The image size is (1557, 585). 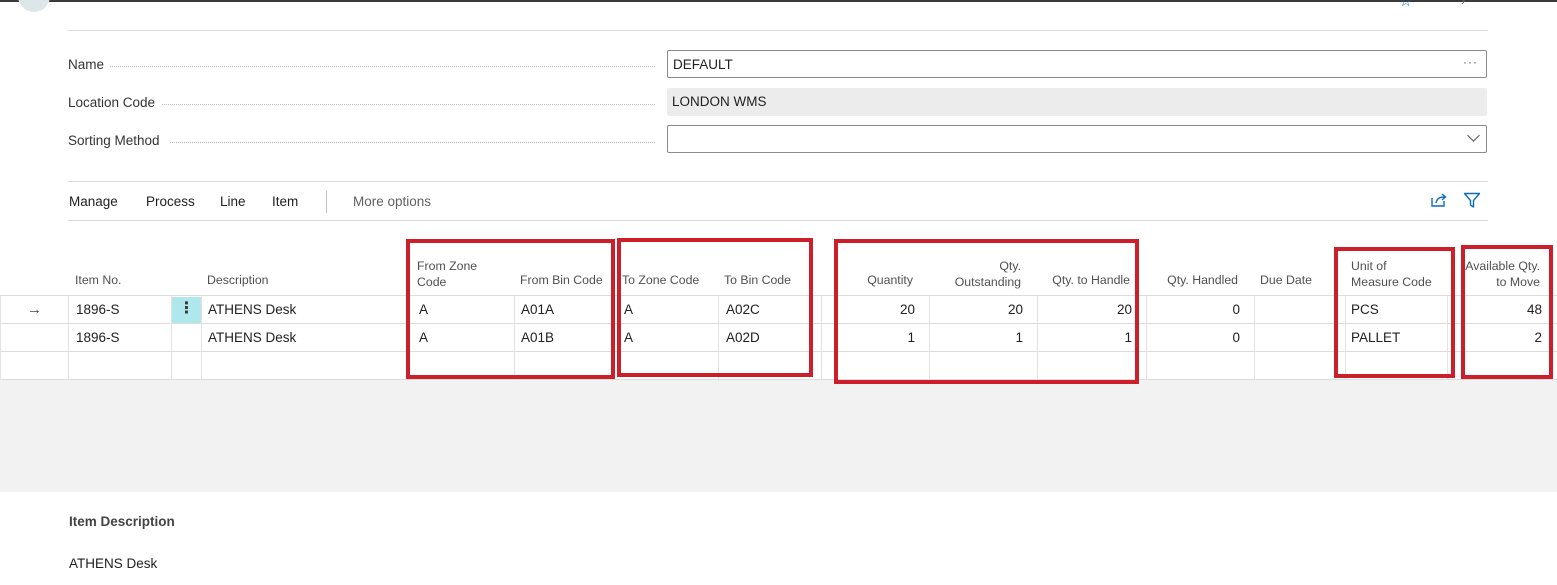 What do you see at coordinates (34, 6) in the screenshot?
I see `avatar` at bounding box center [34, 6].